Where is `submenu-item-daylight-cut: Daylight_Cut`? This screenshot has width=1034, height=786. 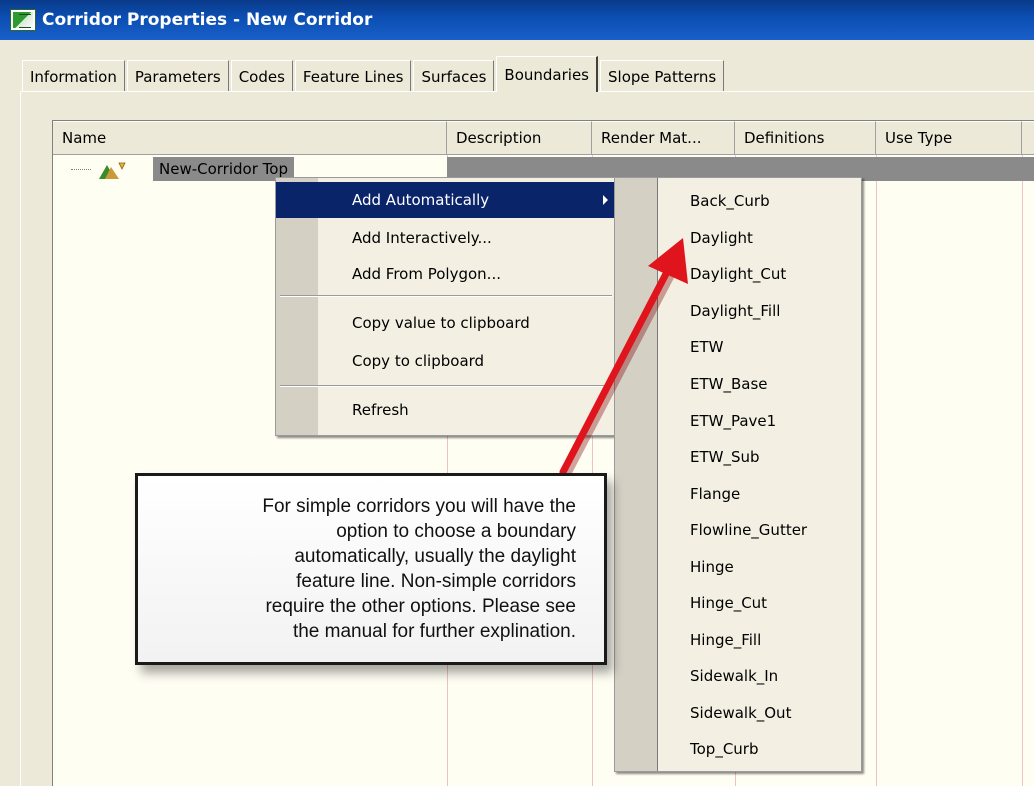 submenu-item-daylight-cut: Daylight_Cut is located at coordinates (738, 274).